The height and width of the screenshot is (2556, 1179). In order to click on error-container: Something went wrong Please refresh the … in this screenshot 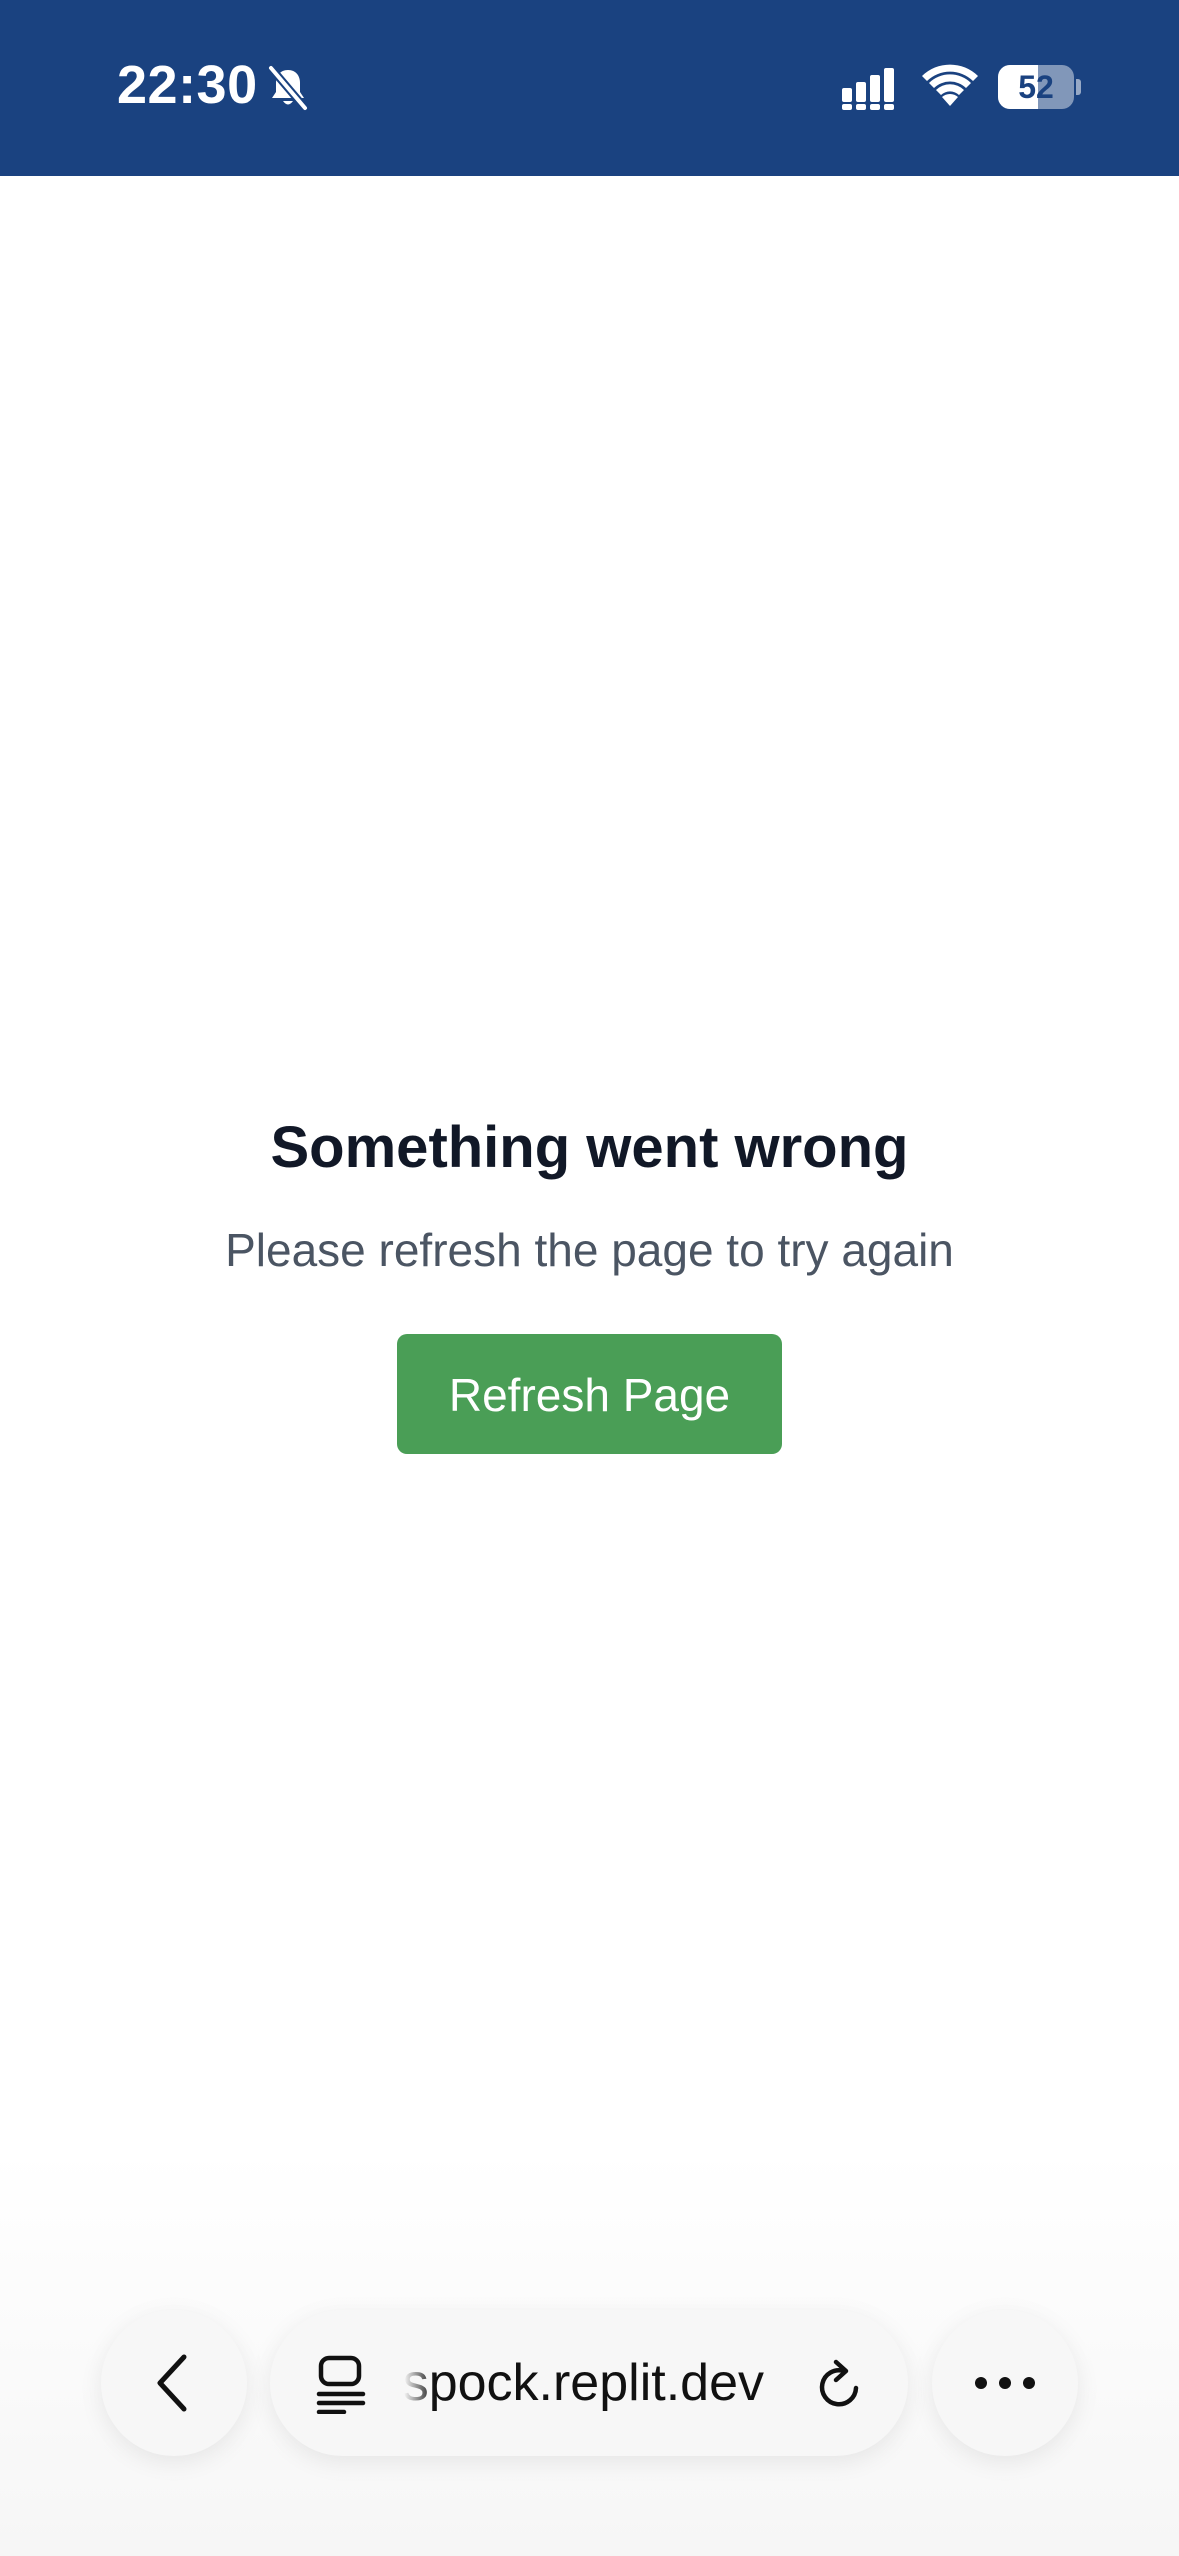, I will do `click(589, 1200)`.